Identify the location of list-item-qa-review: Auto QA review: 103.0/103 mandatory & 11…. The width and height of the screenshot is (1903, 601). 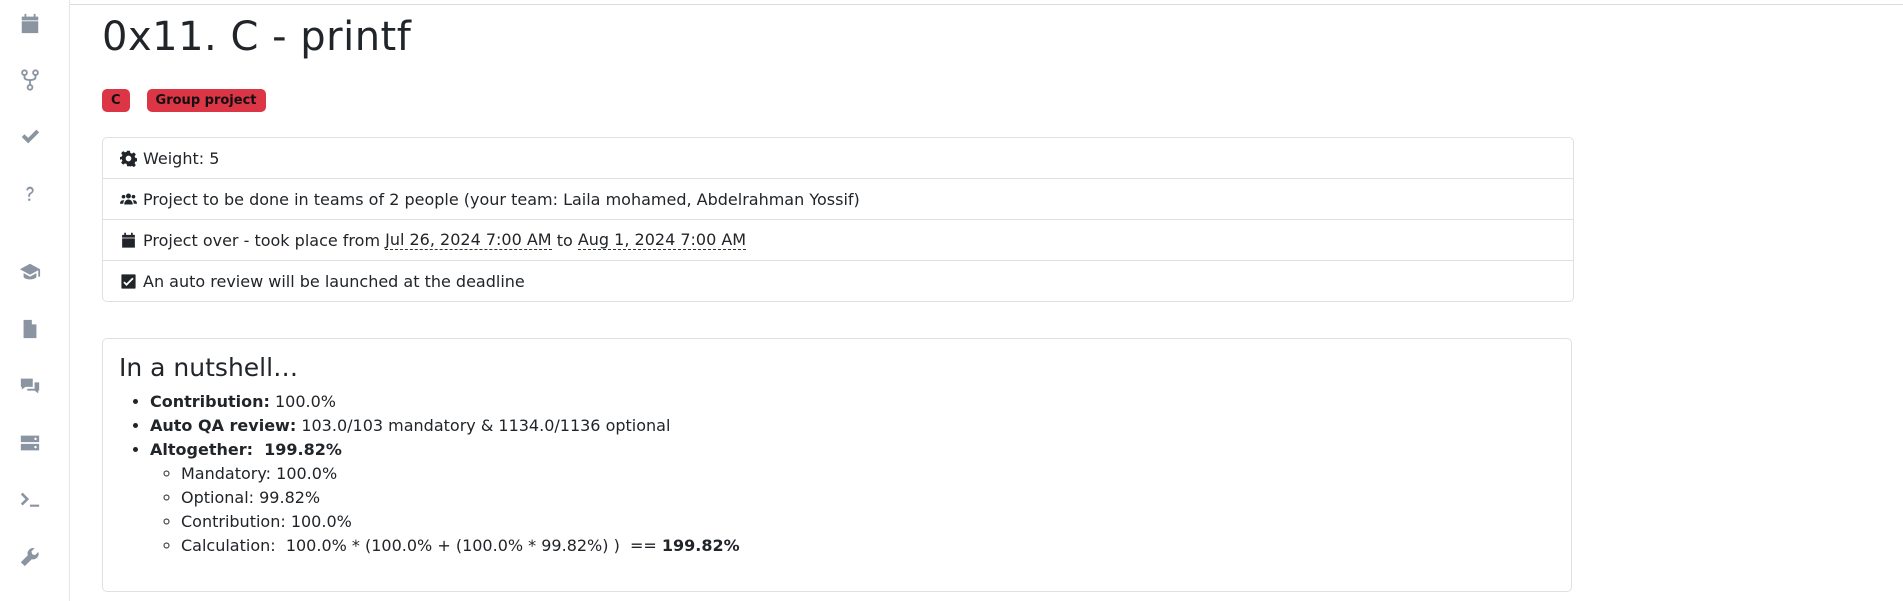
(445, 426).